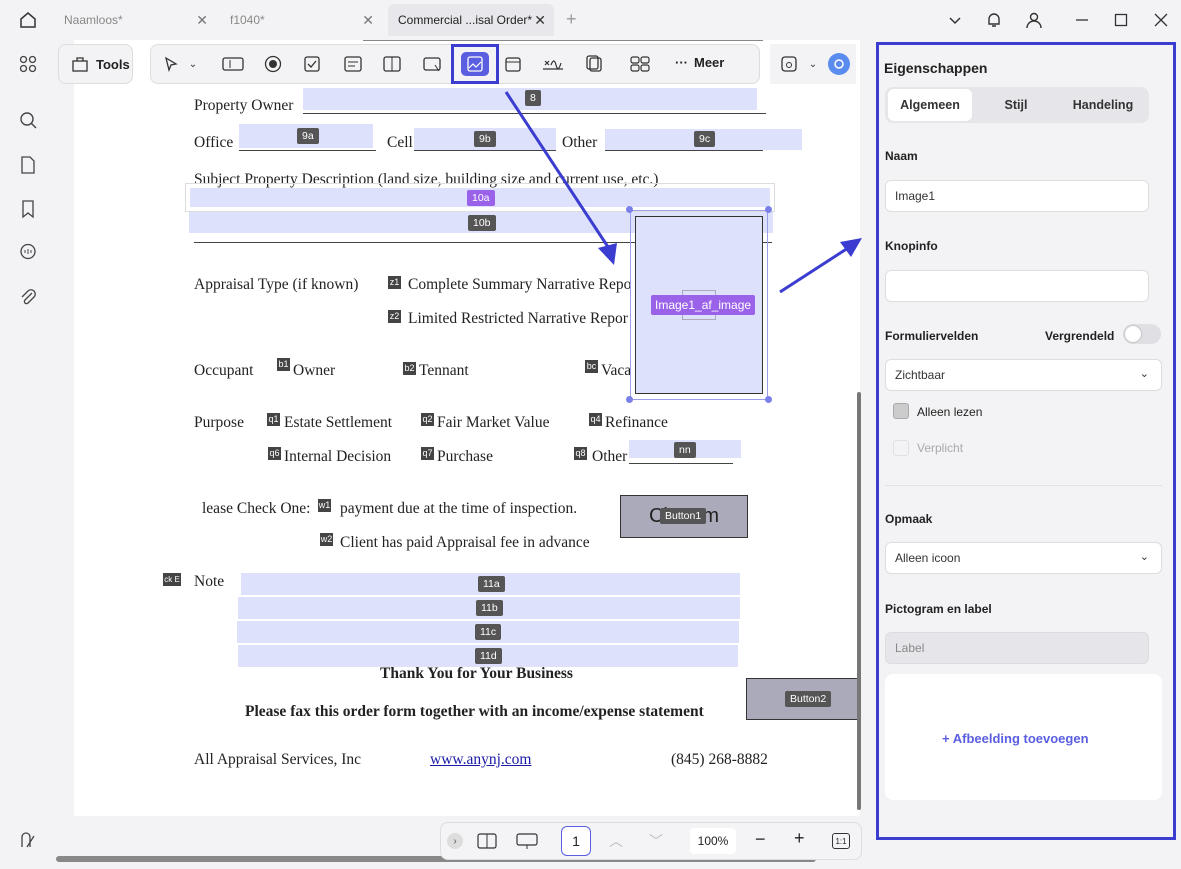  What do you see at coordinates (901, 411) in the screenshot?
I see `readonly-checkbox` at bounding box center [901, 411].